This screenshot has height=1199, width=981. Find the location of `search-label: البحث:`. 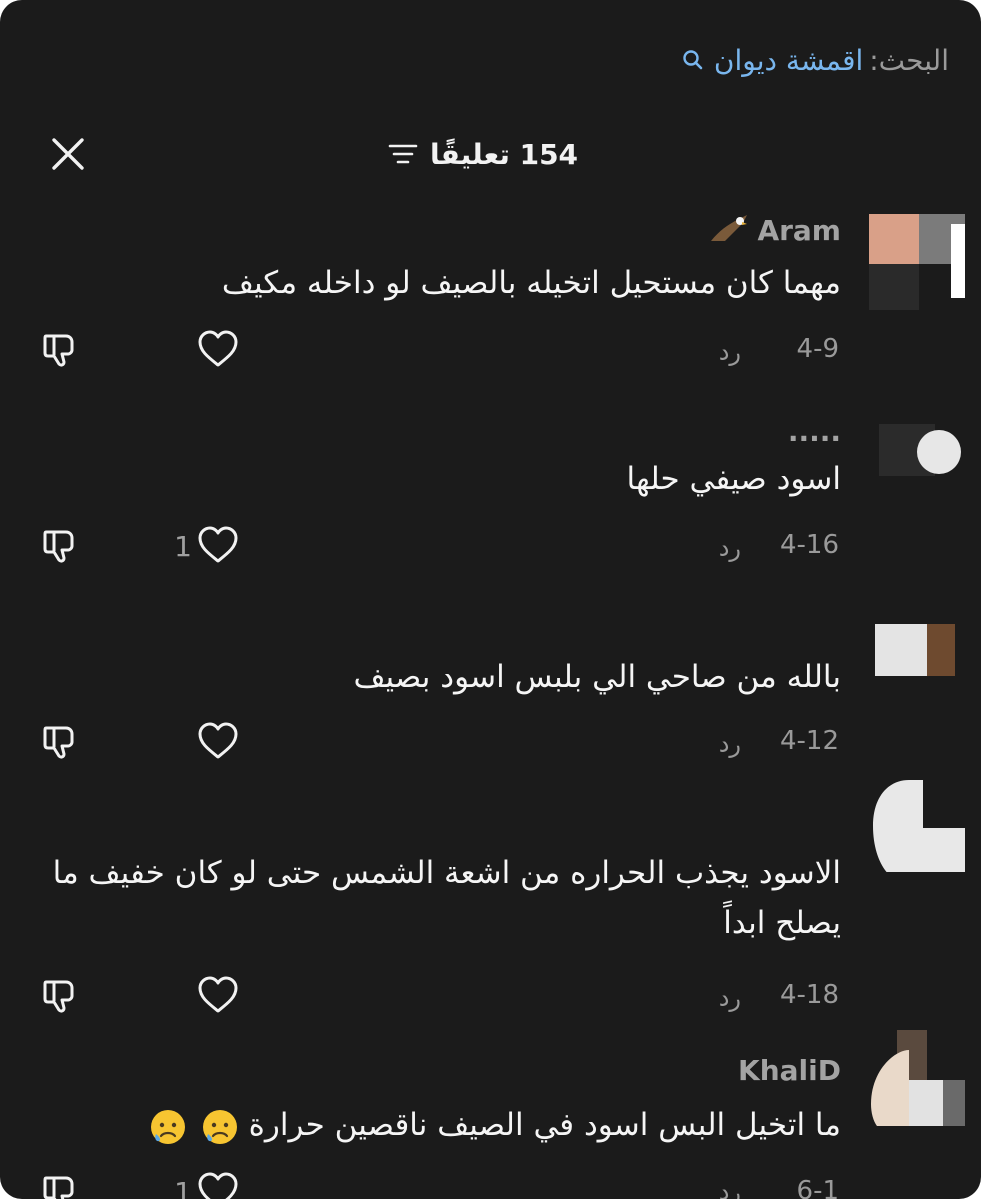

search-label: البحث: is located at coordinates (909, 60).